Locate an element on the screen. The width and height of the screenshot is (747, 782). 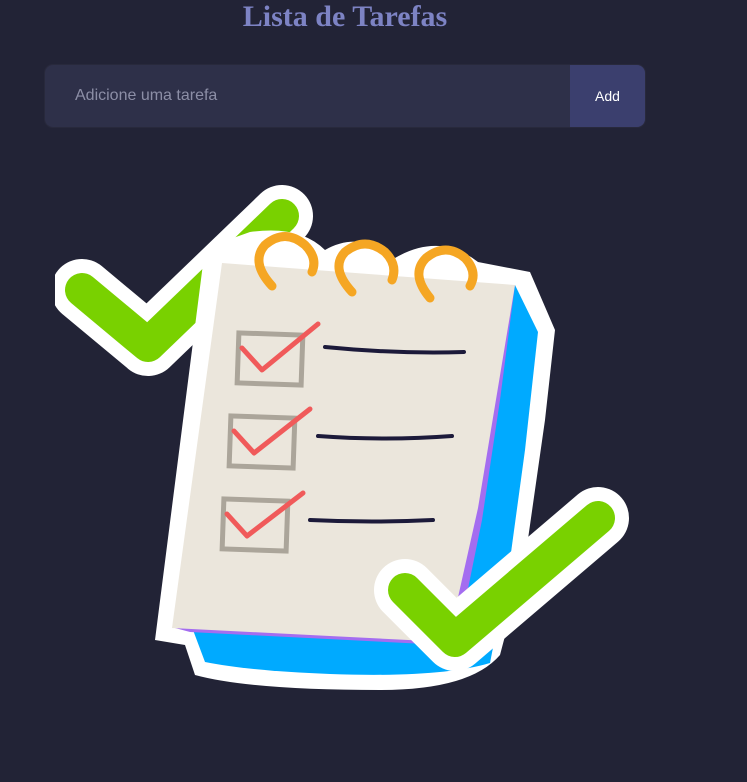
task-input is located at coordinates (307, 96).